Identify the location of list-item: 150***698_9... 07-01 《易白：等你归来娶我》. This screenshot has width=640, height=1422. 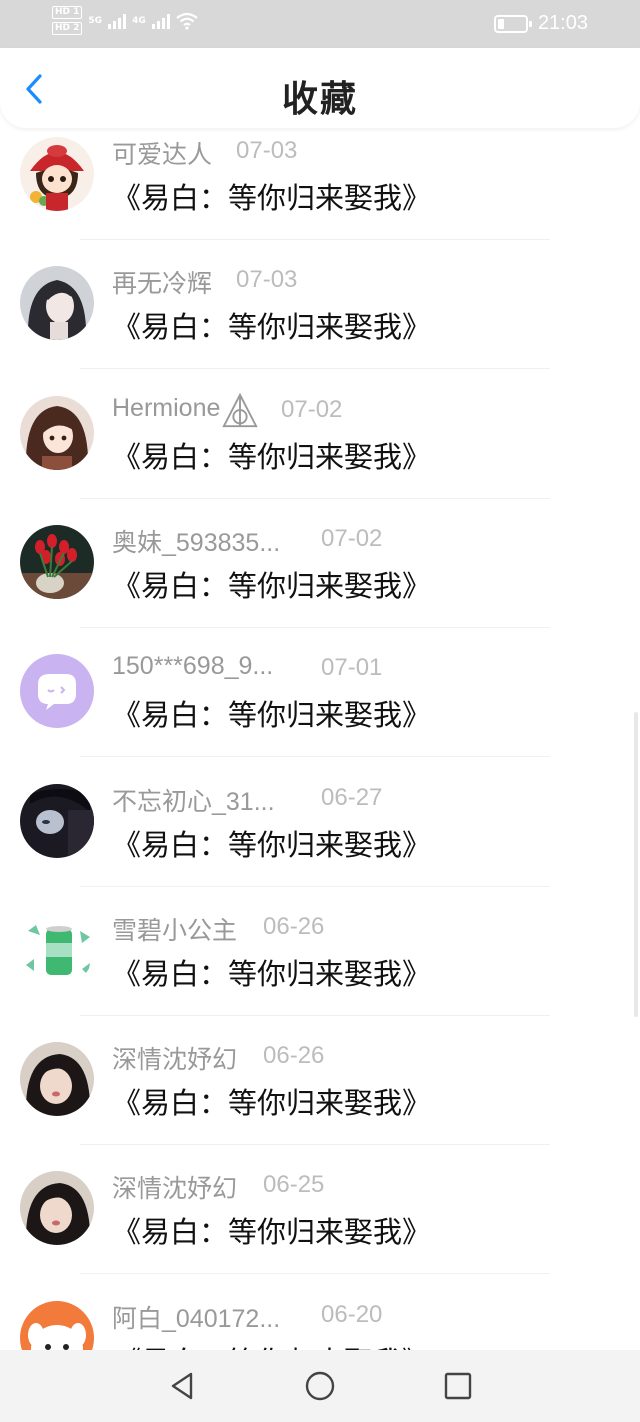
(320, 708).